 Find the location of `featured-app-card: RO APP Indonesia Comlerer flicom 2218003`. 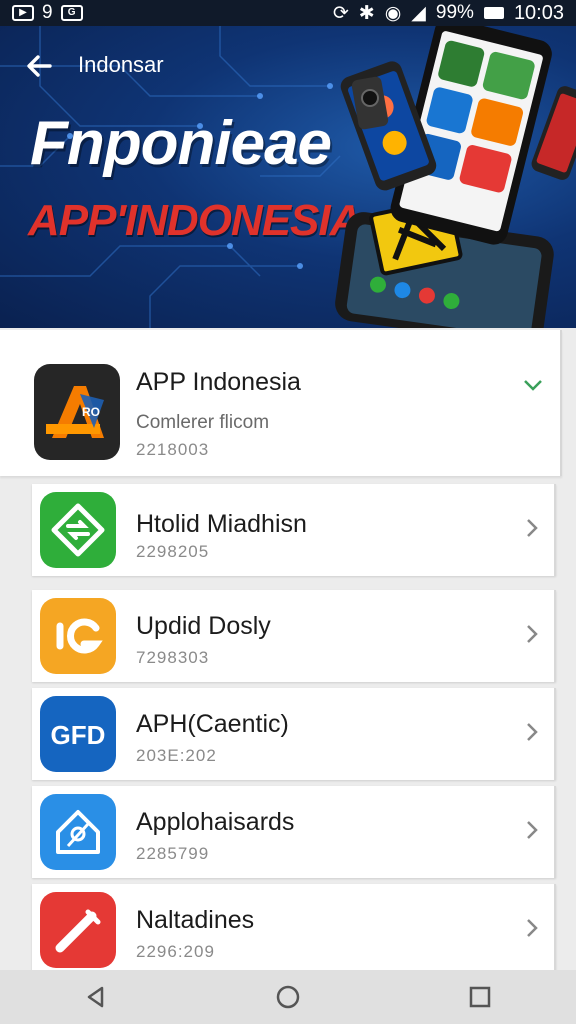

featured-app-card: RO APP Indonesia Comlerer flicom 2218003 is located at coordinates (281, 403).